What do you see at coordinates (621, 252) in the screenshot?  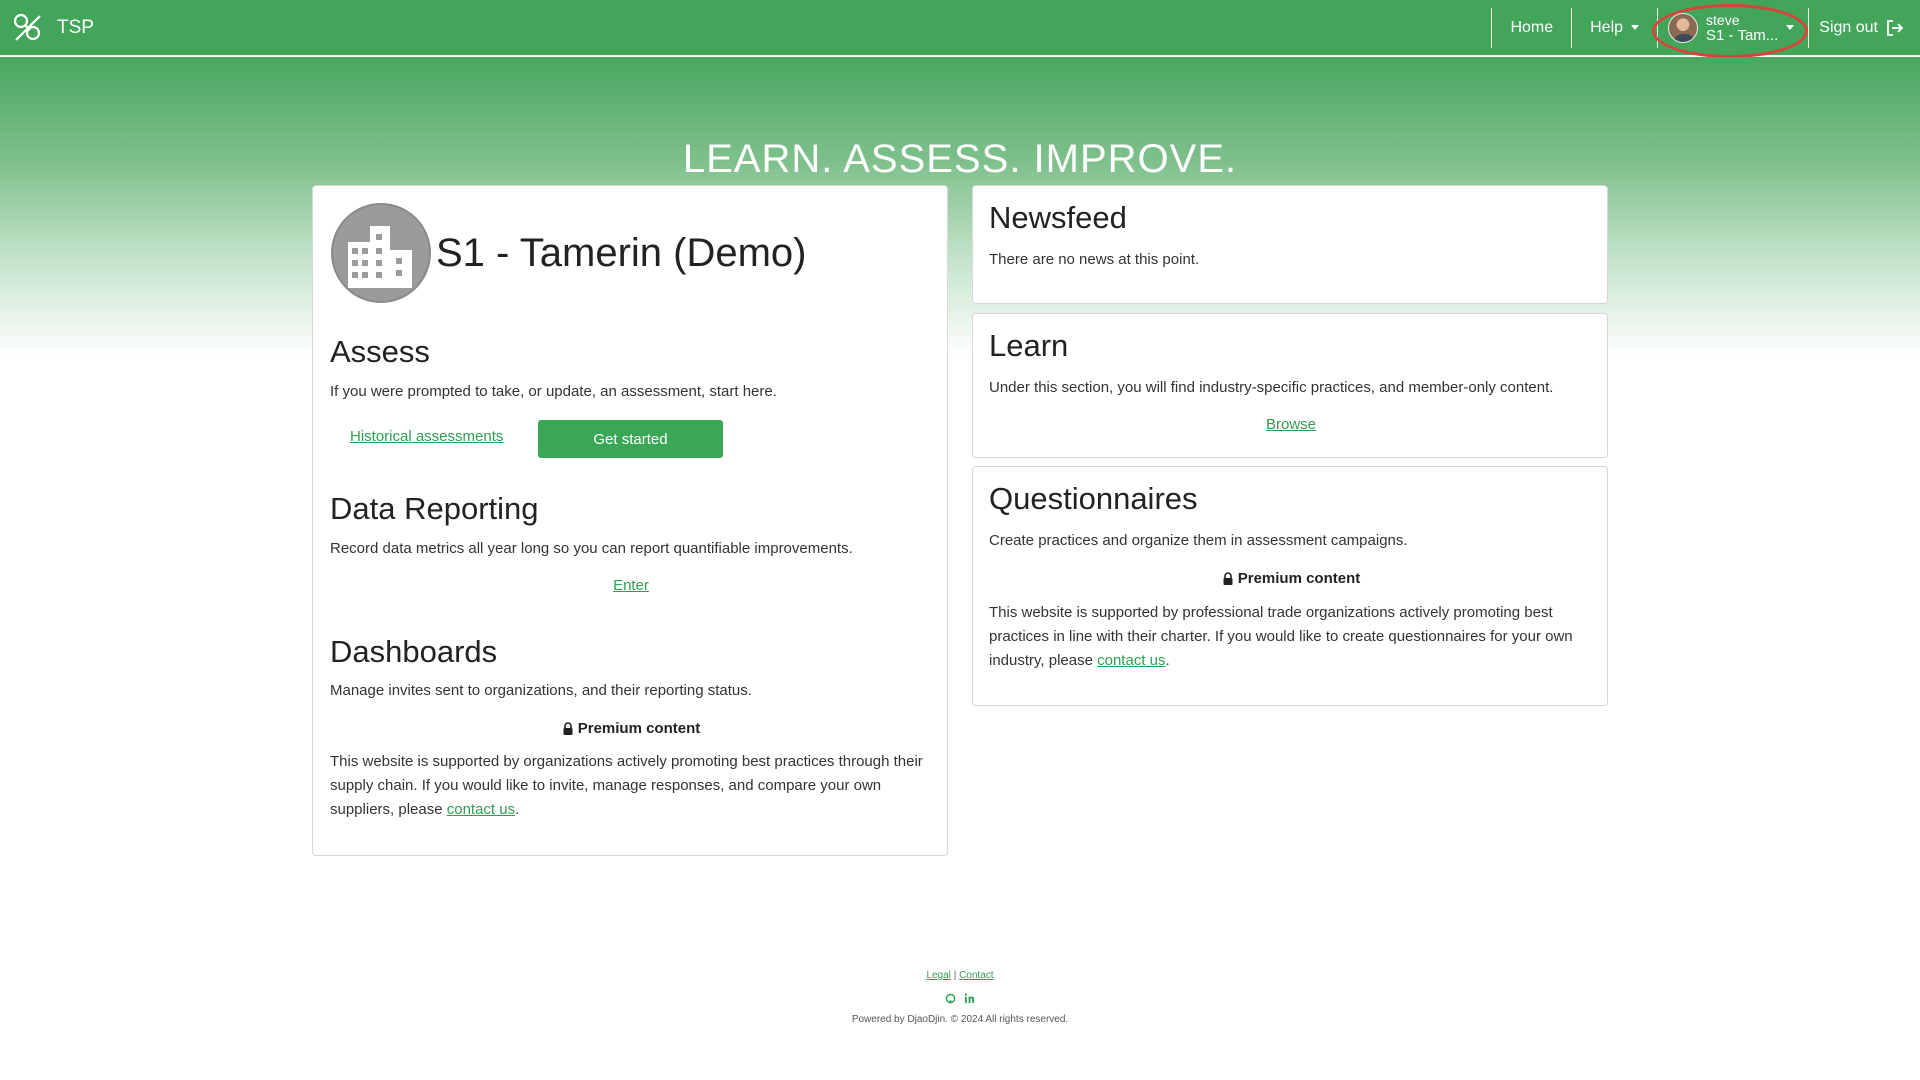 I see `org-name: S1 - Tamerin (Demo)` at bounding box center [621, 252].